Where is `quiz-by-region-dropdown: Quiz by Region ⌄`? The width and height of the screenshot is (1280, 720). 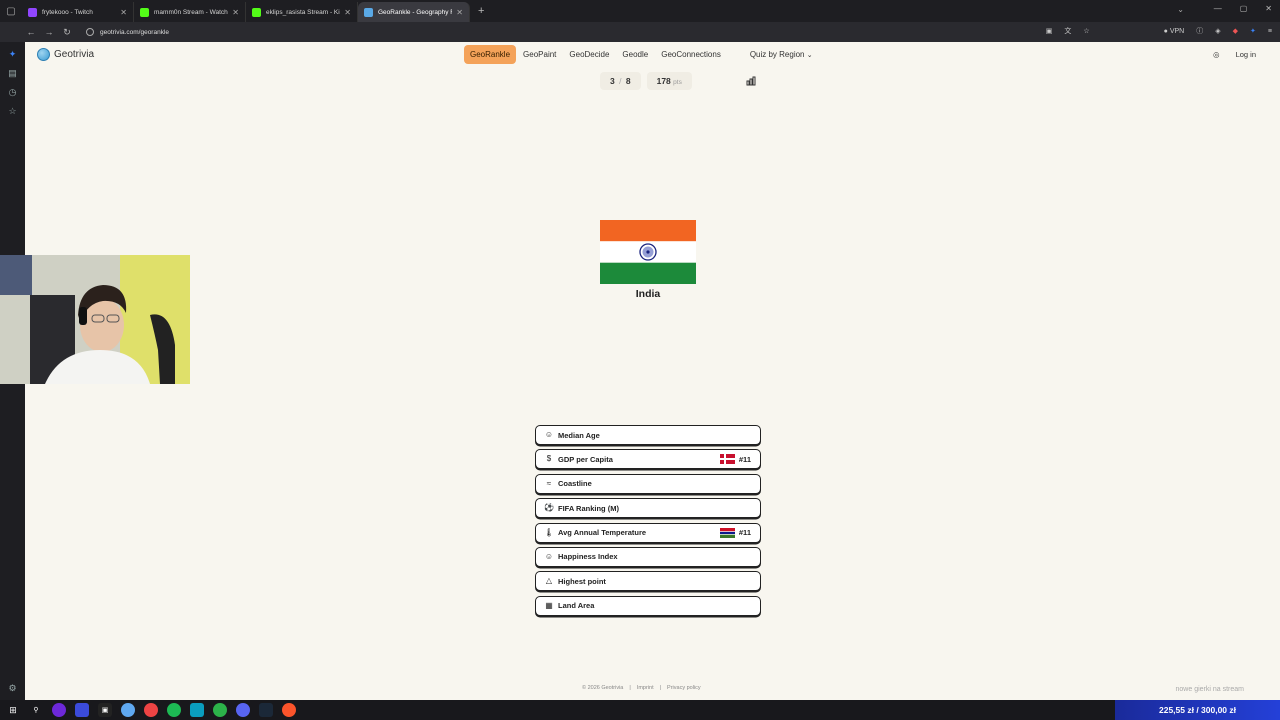 quiz-by-region-dropdown: Quiz by Region ⌄ is located at coordinates (781, 54).